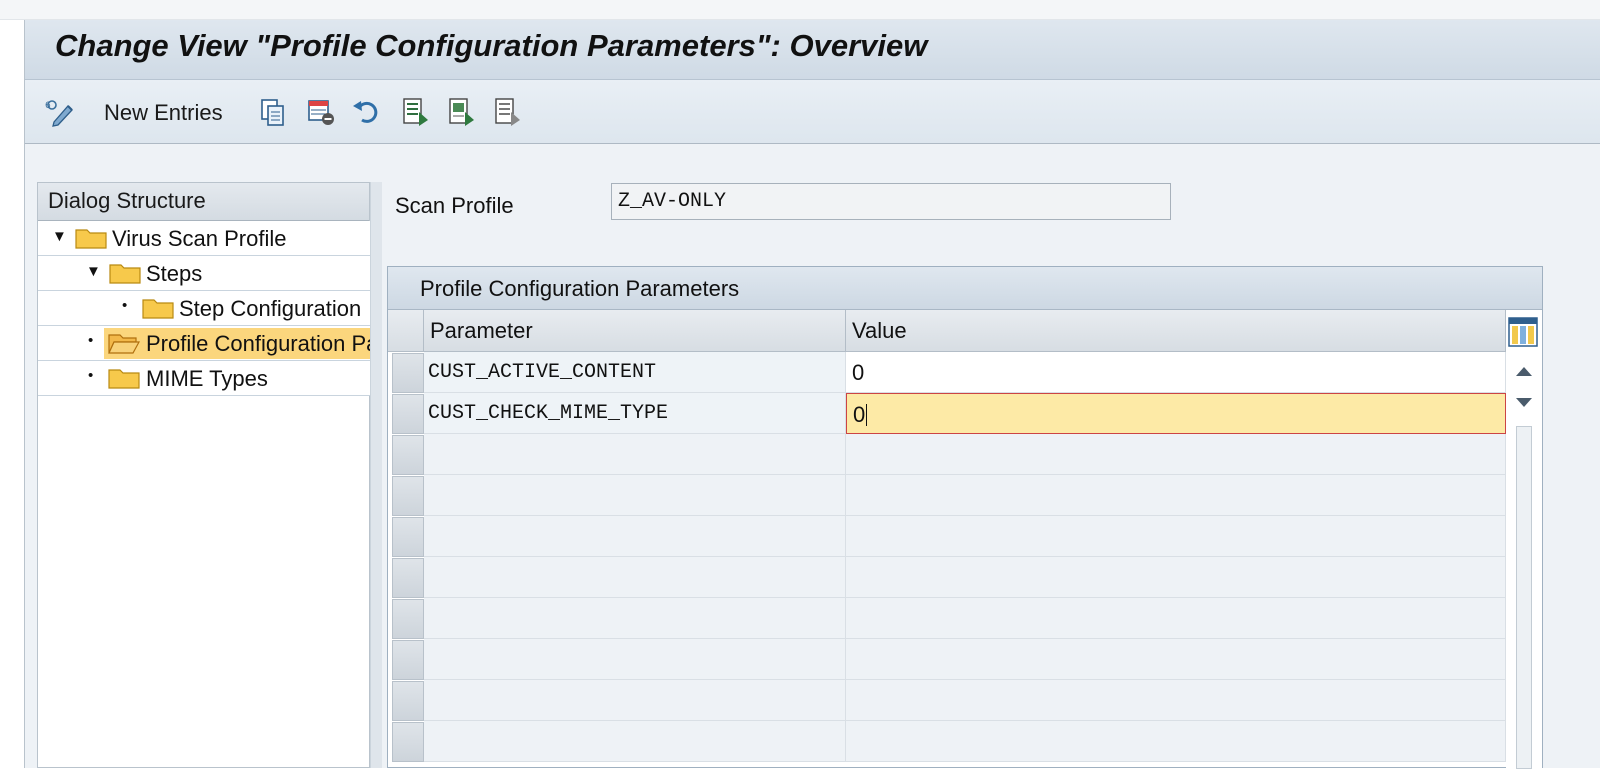 Image resolution: width=1600 pixels, height=769 pixels. Describe the element at coordinates (461, 112) in the screenshot. I see `select-block-icon` at that location.